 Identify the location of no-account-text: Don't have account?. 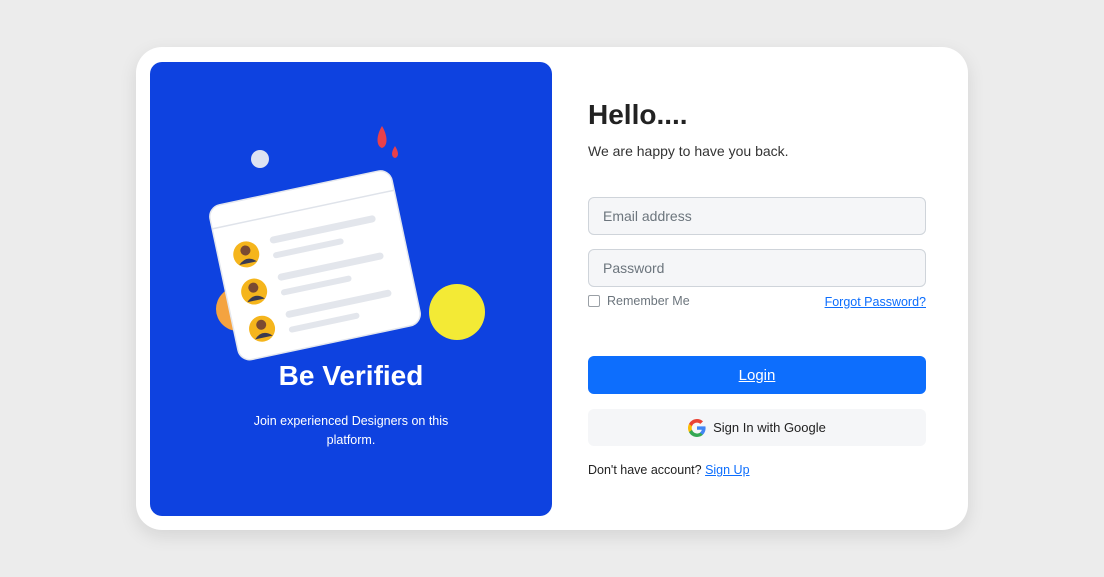
(645, 470).